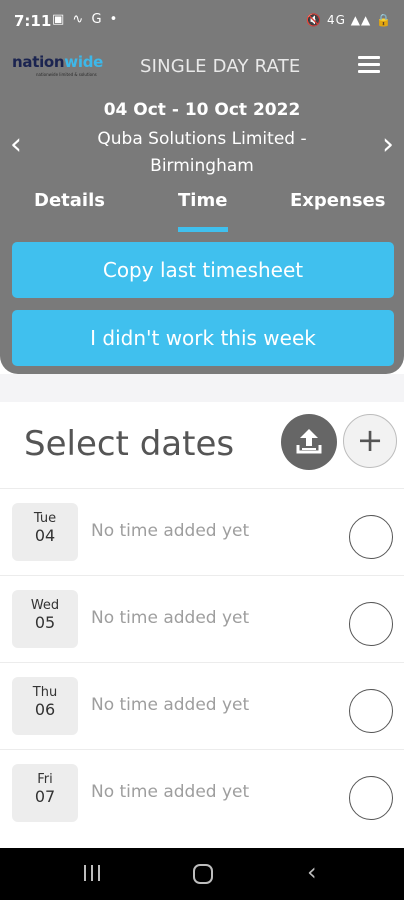 This screenshot has height=900, width=404. What do you see at coordinates (45, 535) in the screenshot?
I see `day-number: 04` at bounding box center [45, 535].